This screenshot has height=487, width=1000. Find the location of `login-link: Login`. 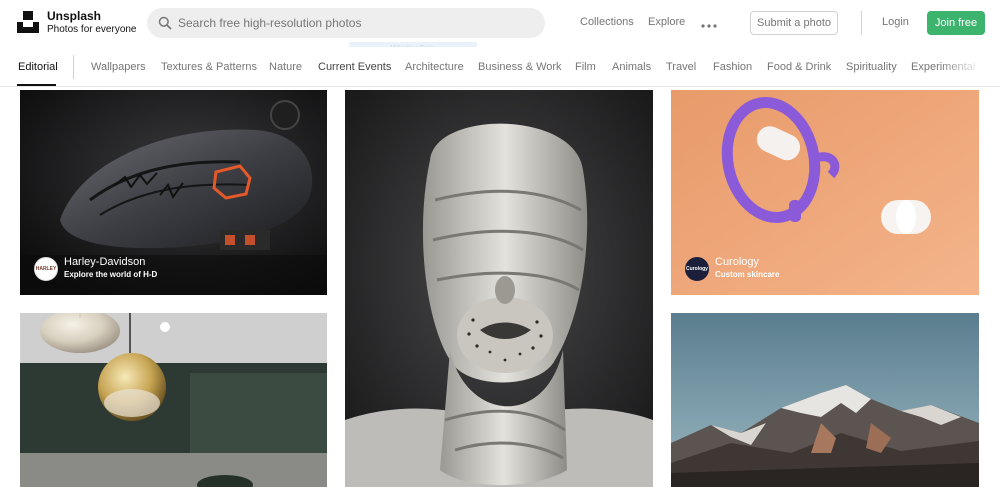

login-link: Login is located at coordinates (895, 22).